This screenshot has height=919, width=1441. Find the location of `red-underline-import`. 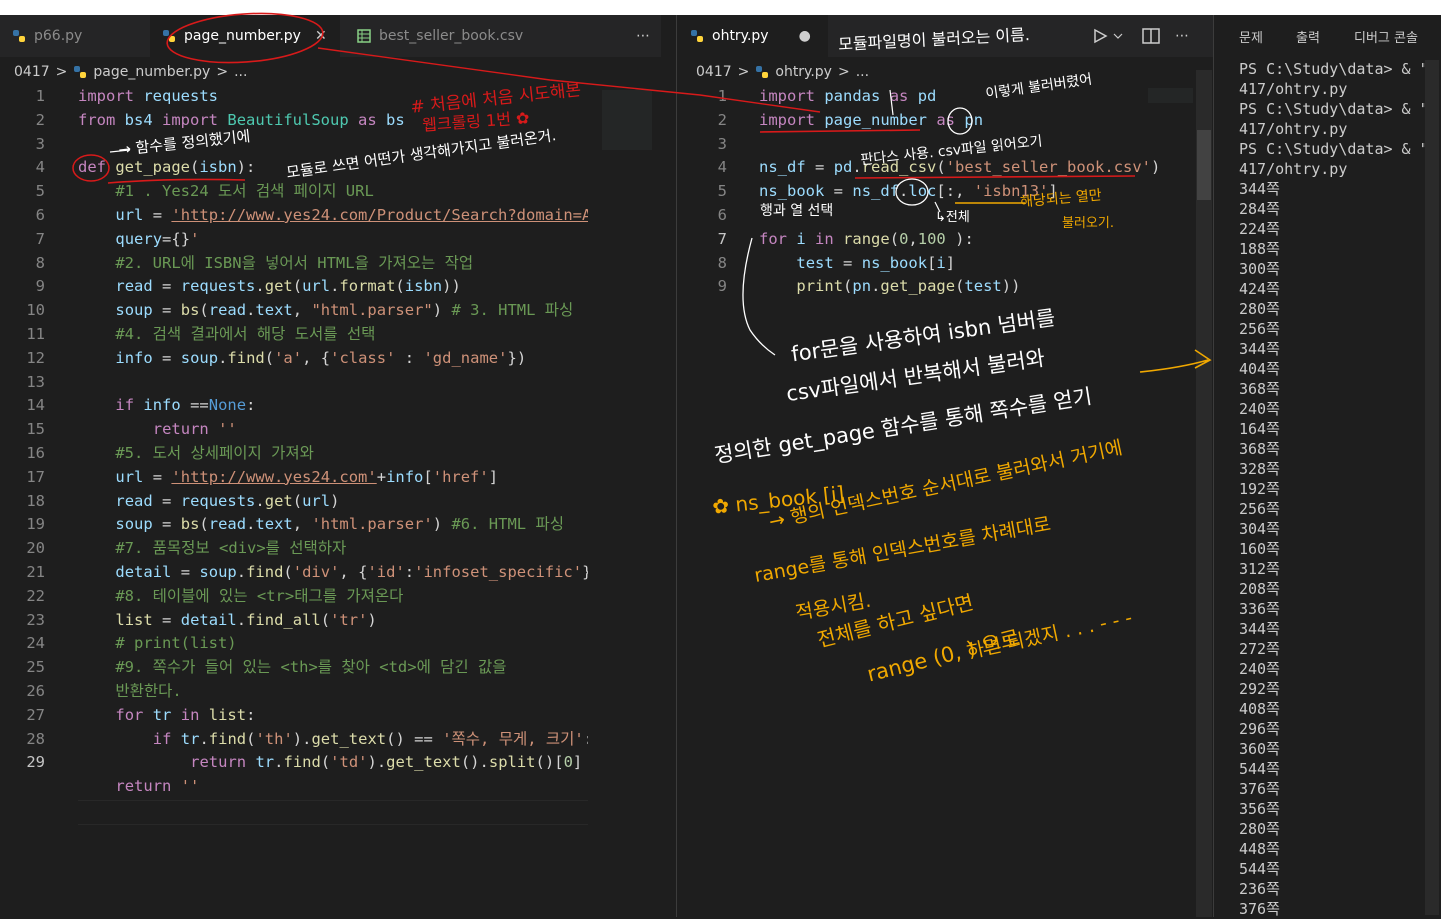

red-underline-import is located at coordinates (840, 131).